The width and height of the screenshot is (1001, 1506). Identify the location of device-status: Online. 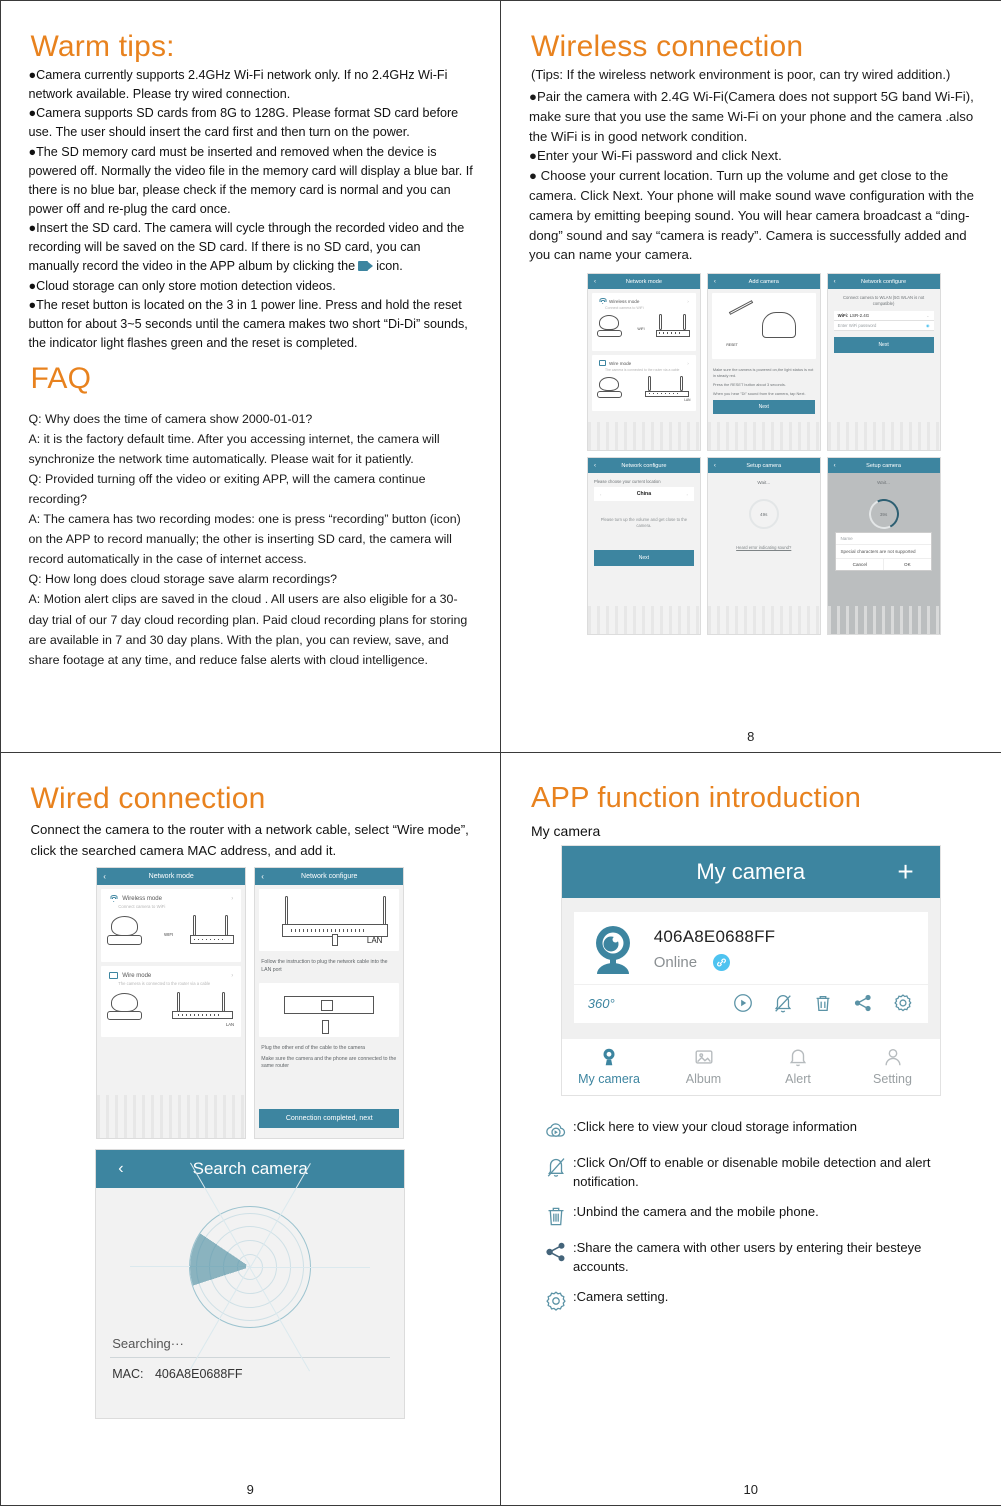
(675, 963).